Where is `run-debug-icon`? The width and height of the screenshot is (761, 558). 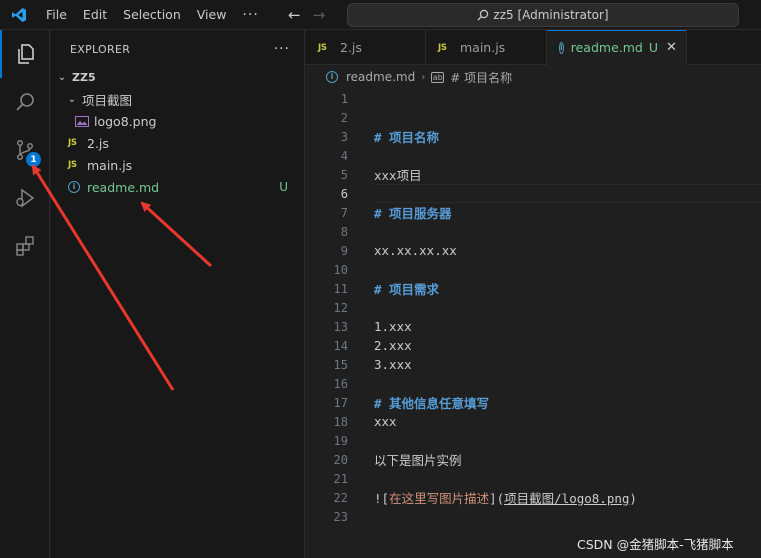
run-debug-icon is located at coordinates (25, 198).